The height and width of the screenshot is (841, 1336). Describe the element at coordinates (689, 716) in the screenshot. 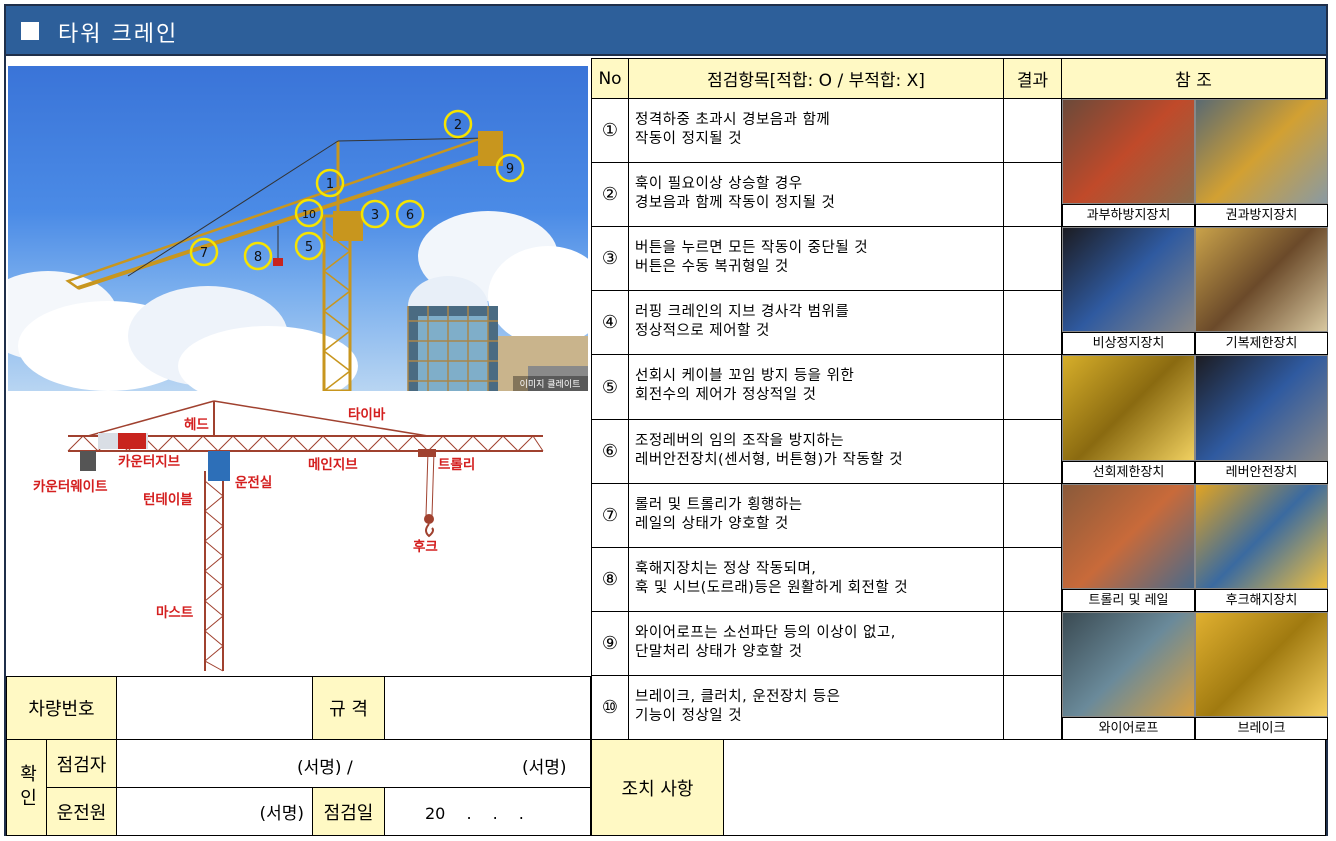

I see `check-item-line2: 기능이 정상일 것` at that location.